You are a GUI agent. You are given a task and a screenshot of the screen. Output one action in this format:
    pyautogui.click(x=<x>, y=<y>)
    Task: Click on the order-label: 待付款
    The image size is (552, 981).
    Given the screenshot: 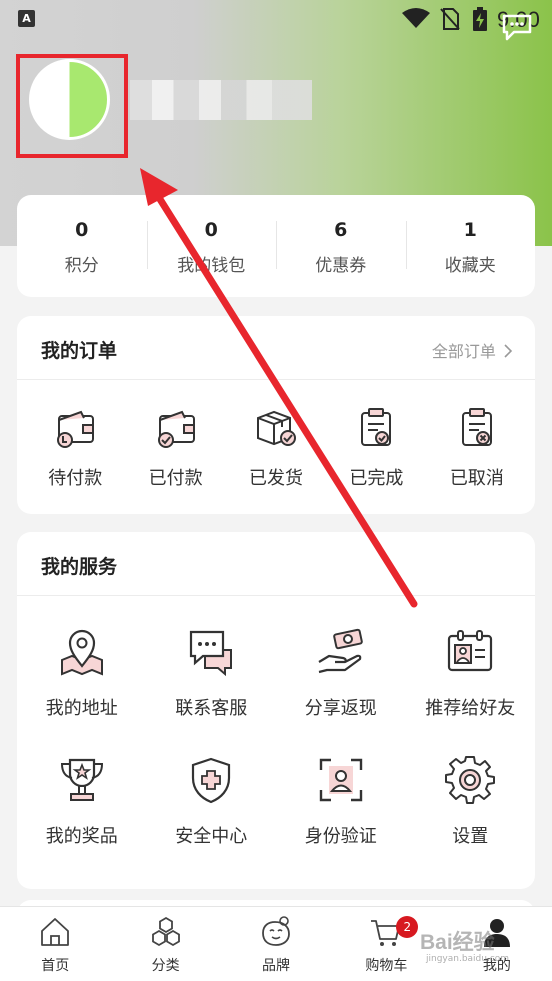 What is the action you would take?
    pyautogui.click(x=75, y=478)
    